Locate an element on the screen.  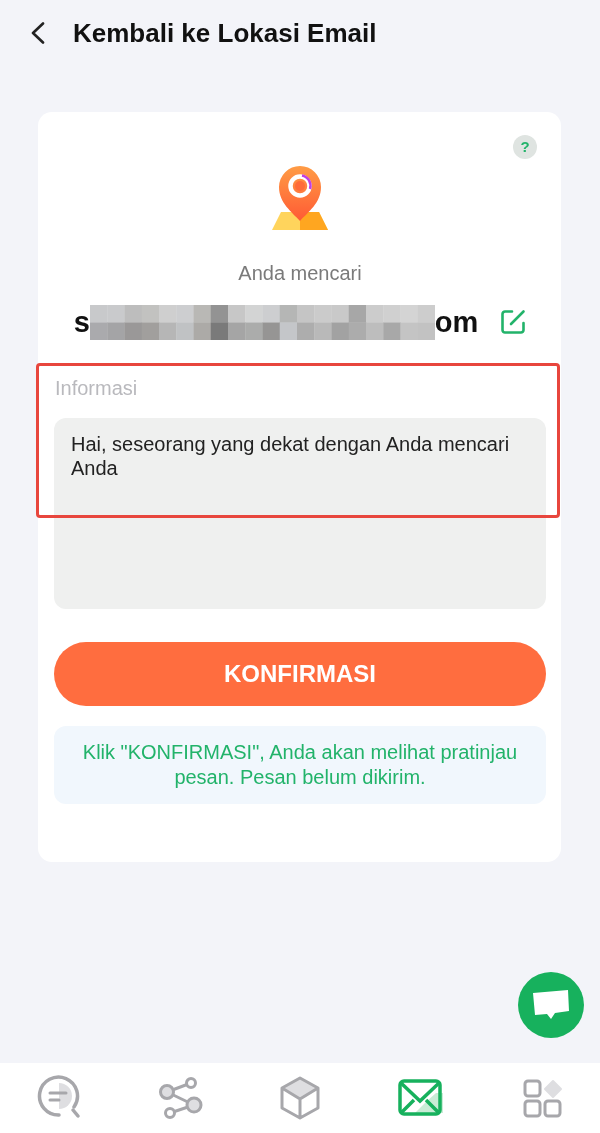
back-button is located at coordinates (37, 33).